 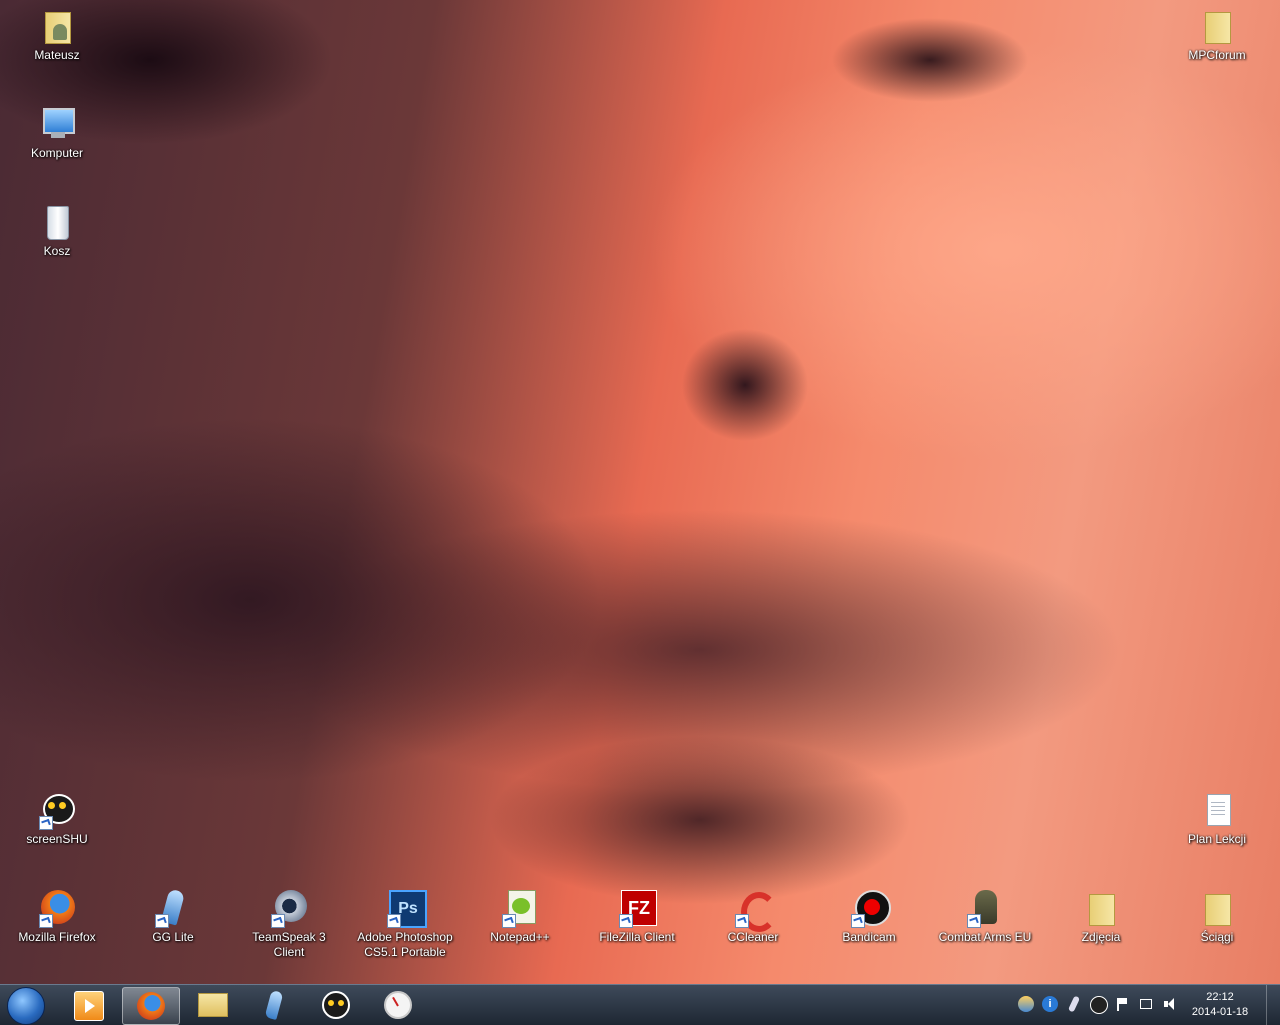 I want to click on taskbar-firefox, so click(x=151, y=1006).